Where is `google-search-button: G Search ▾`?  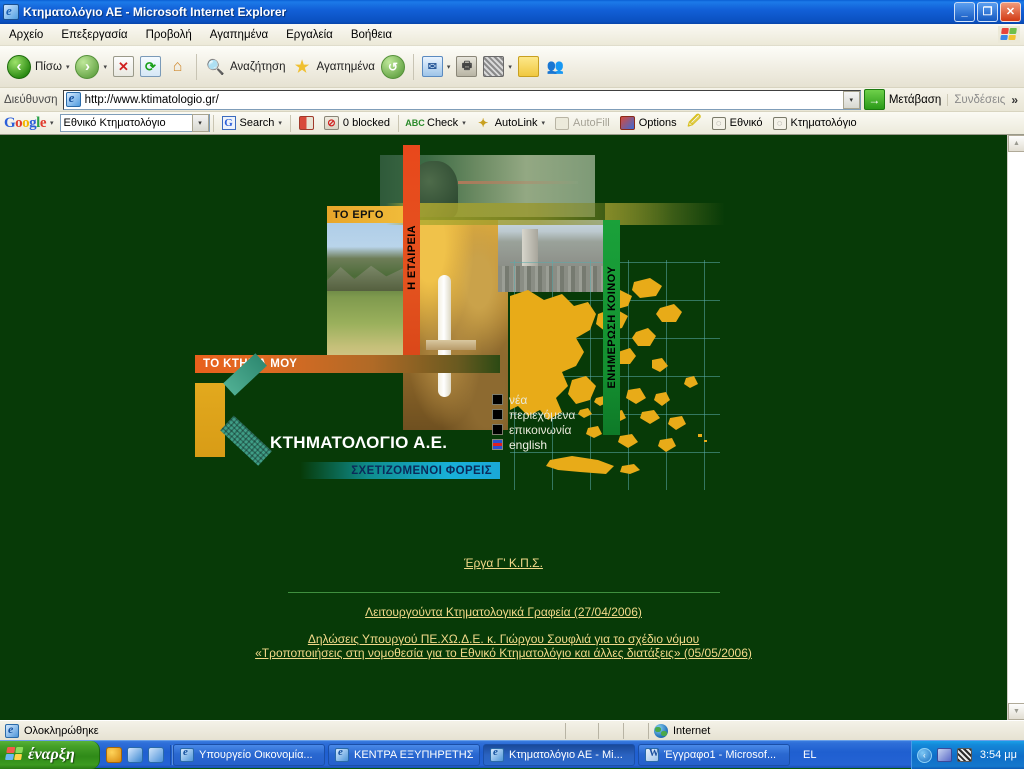
google-search-button: G Search ▾ is located at coordinates (252, 123).